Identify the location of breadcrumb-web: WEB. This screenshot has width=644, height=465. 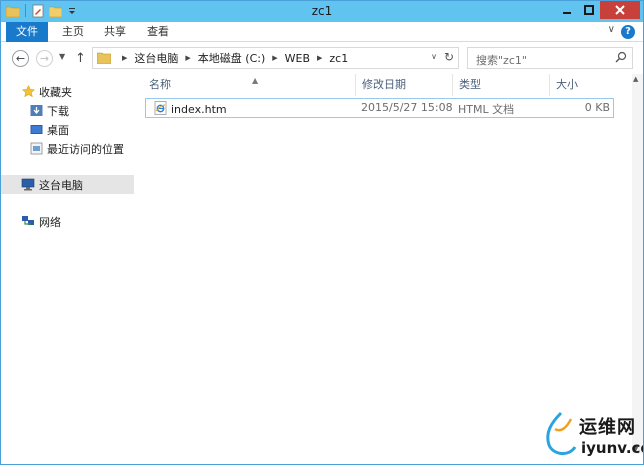
(297, 58).